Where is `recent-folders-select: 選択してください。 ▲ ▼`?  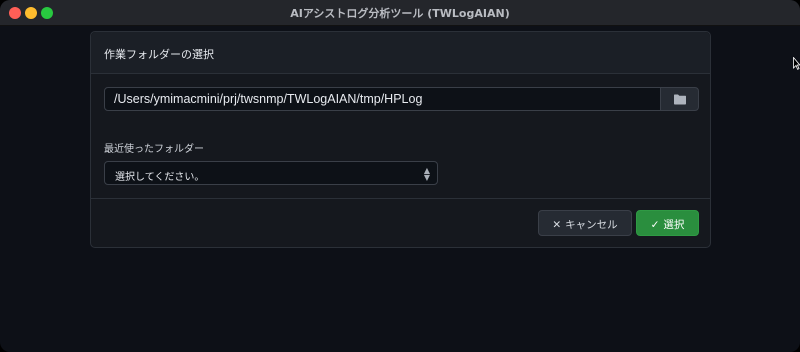 recent-folders-select: 選択してください。 ▲ ▼ is located at coordinates (271, 173).